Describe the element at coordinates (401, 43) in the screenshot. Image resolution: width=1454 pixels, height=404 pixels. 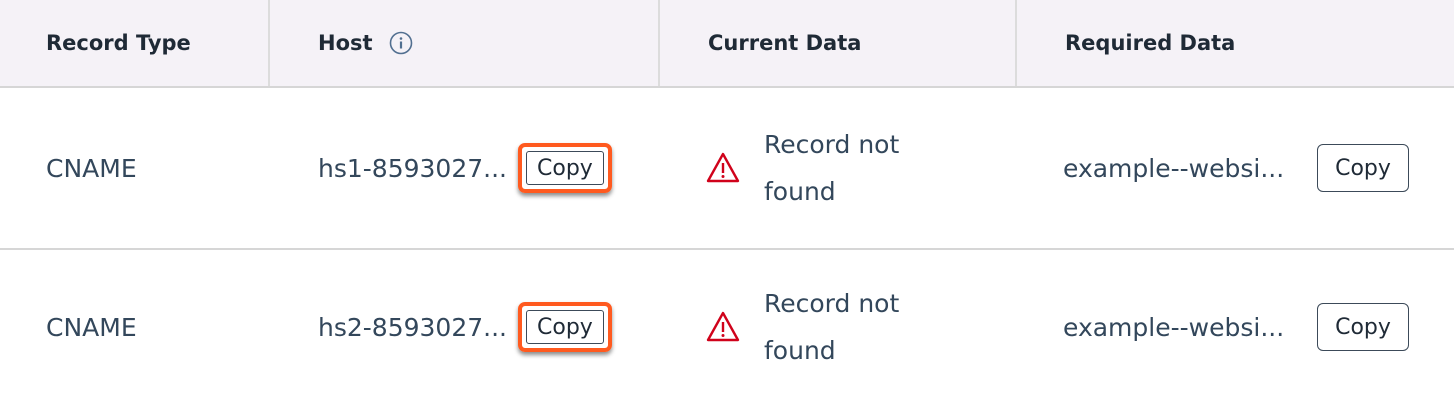
I see `info-icon` at that location.